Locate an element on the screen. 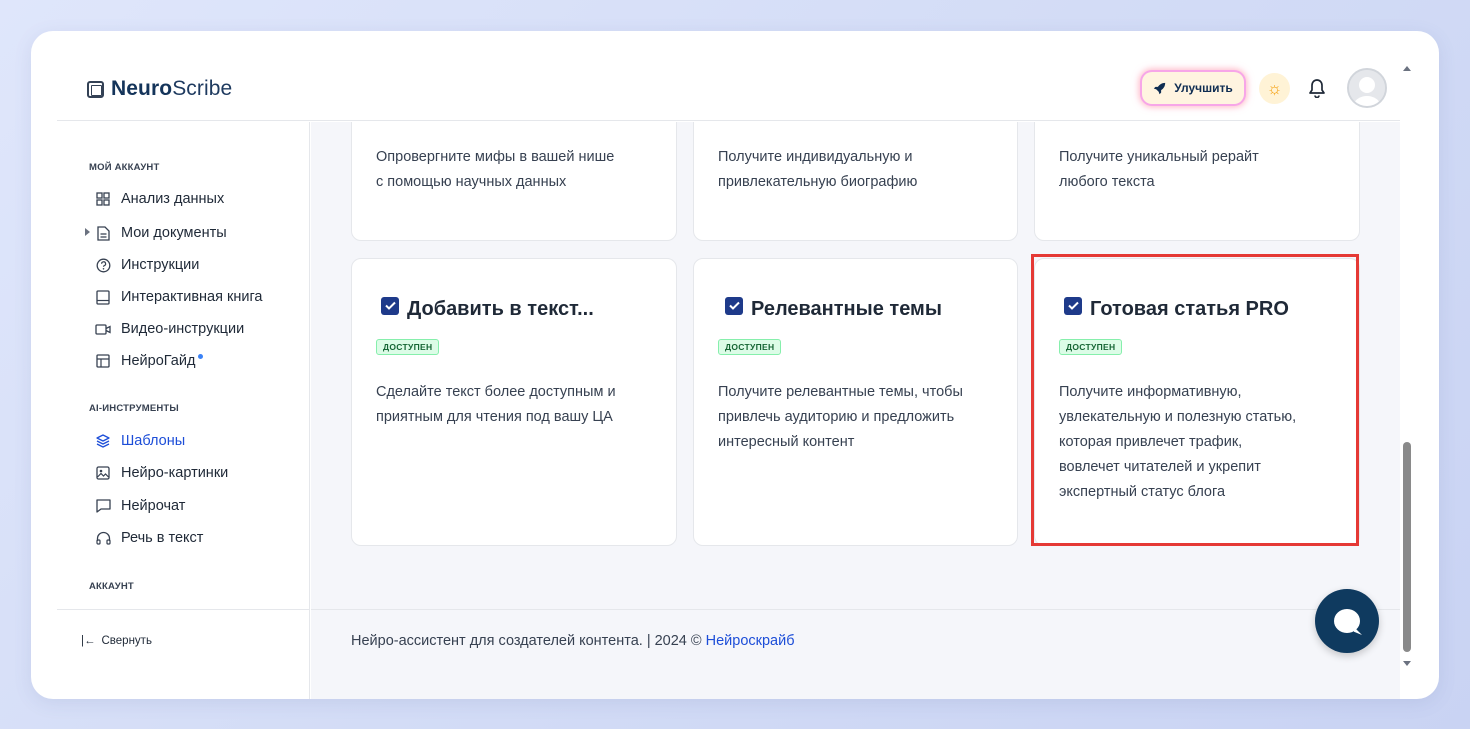 The image size is (1470, 729). sidebar-item-label: Видео-инструкции is located at coordinates (183, 329).